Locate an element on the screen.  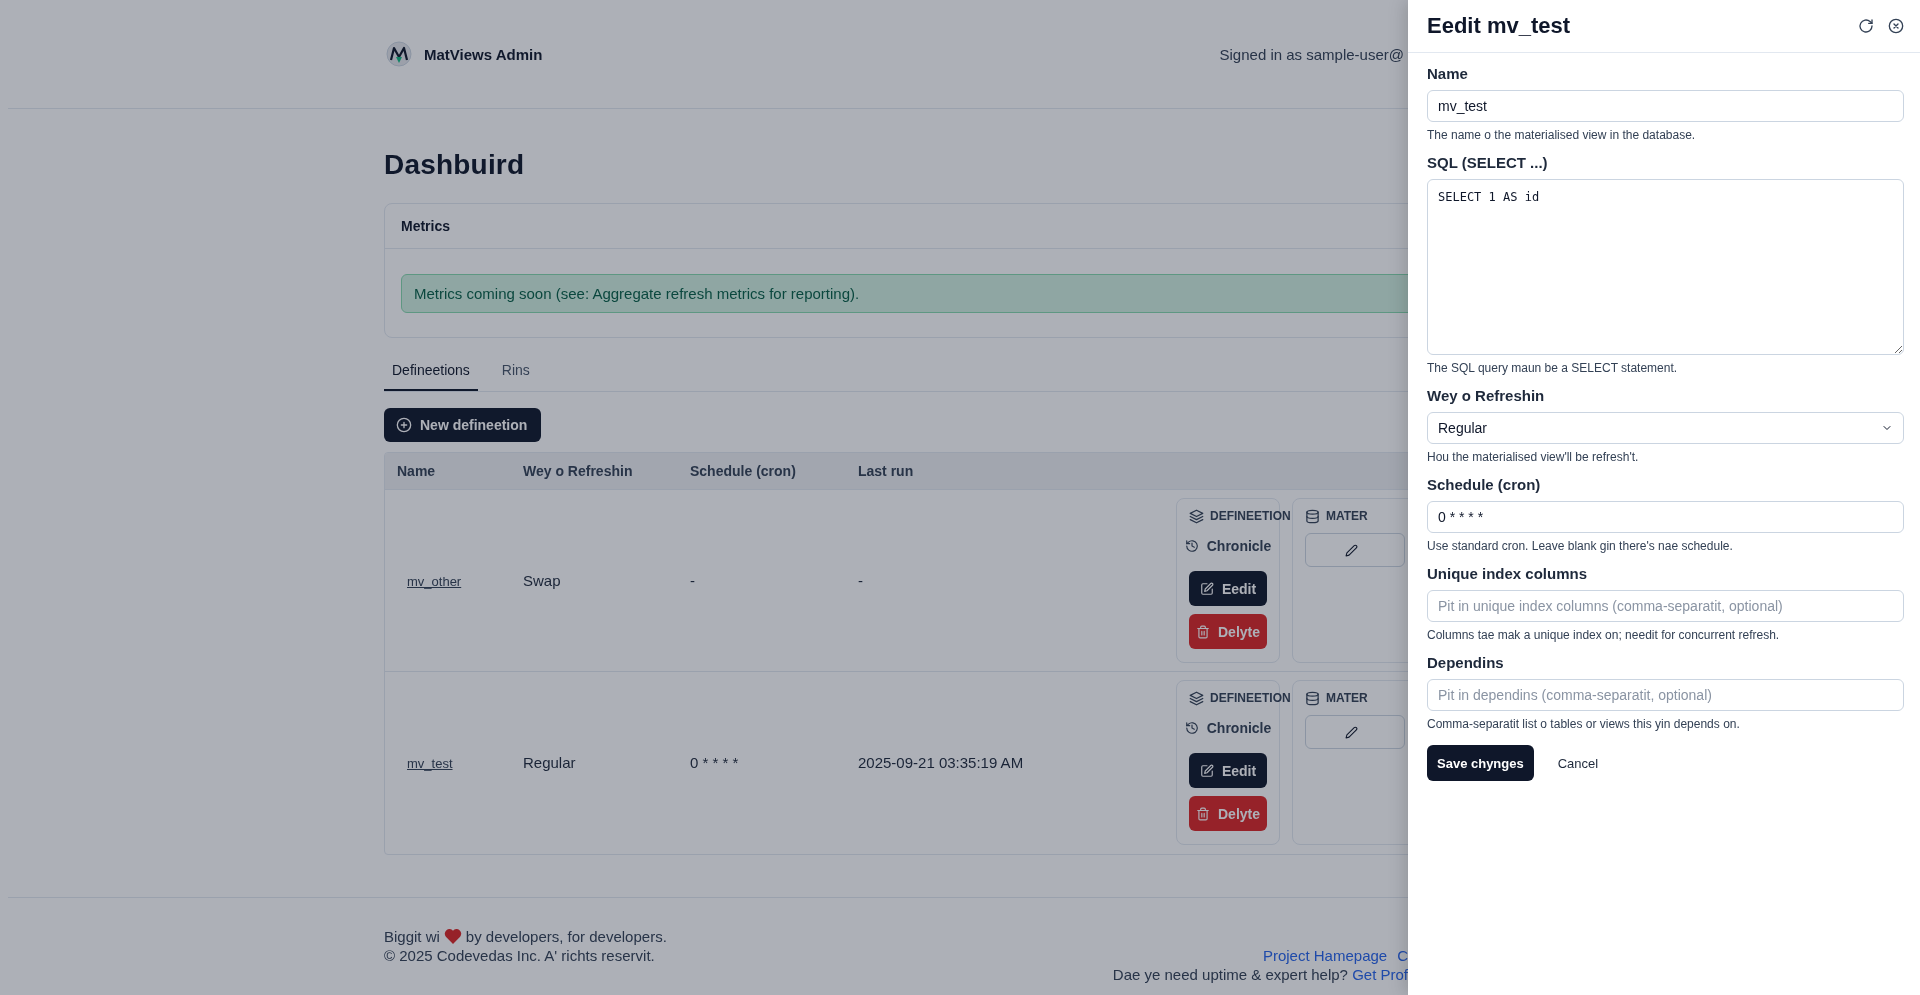
save-button: Save chynges is located at coordinates (1480, 763).